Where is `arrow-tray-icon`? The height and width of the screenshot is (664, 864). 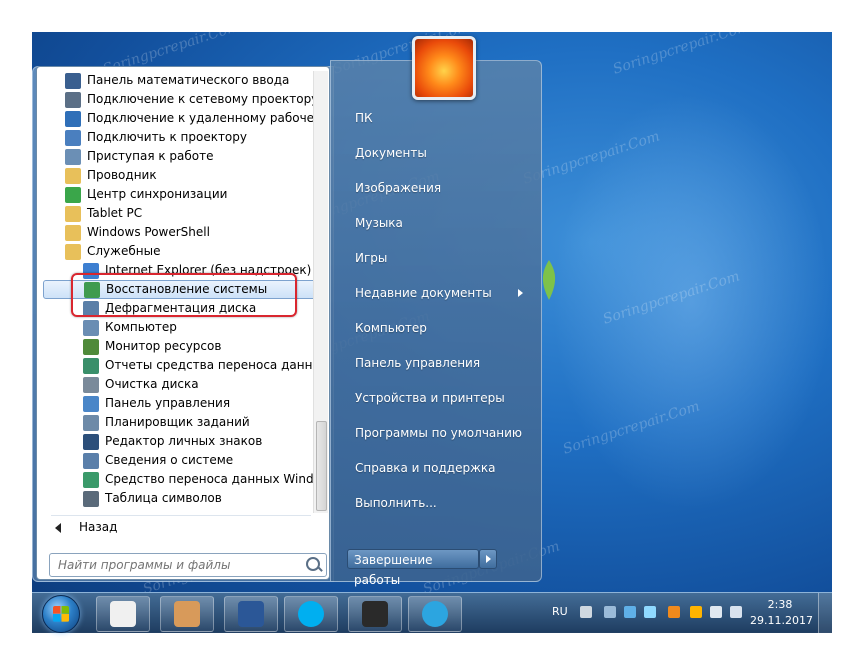 arrow-tray-icon is located at coordinates (610, 612).